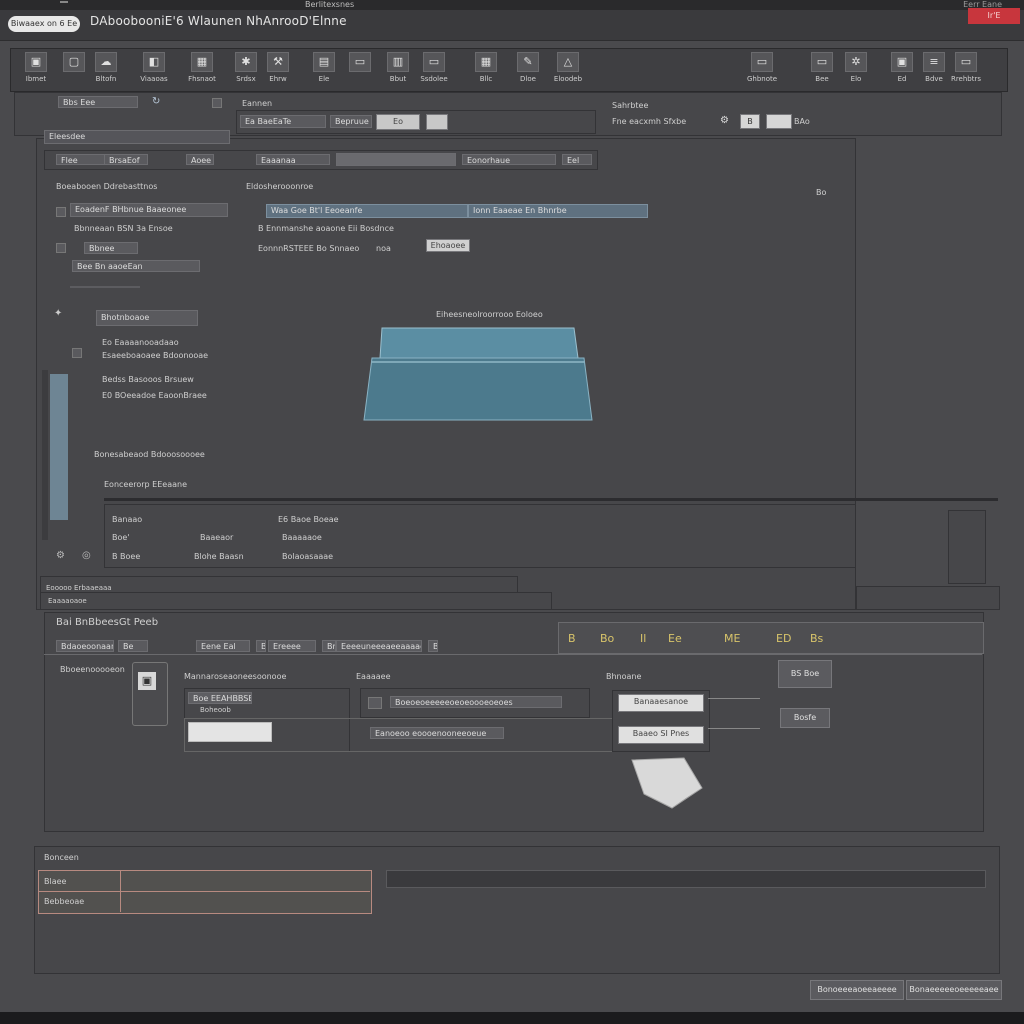 The width and height of the screenshot is (1024, 1024). What do you see at coordinates (200, 159) in the screenshot?
I see `row1-field-2: Aoee` at bounding box center [200, 159].